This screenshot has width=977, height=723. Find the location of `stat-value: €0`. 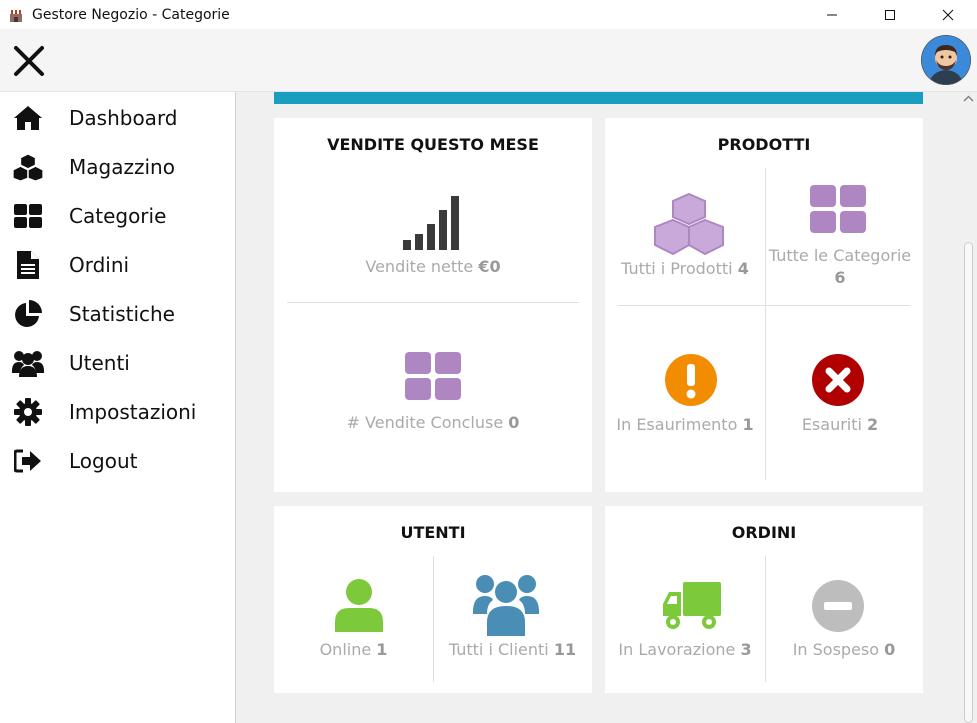

stat-value: €0 is located at coordinates (489, 266).